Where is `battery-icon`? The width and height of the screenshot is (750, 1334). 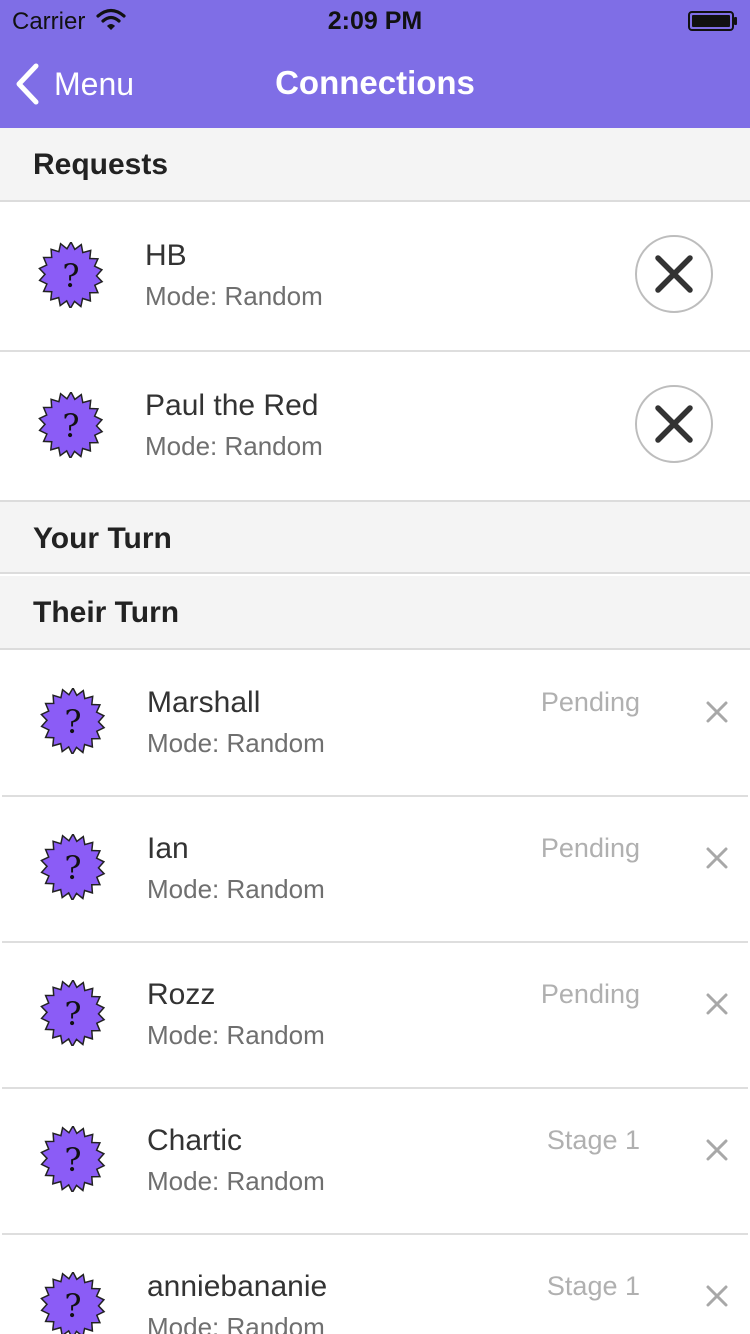 battery-icon is located at coordinates (712, 21).